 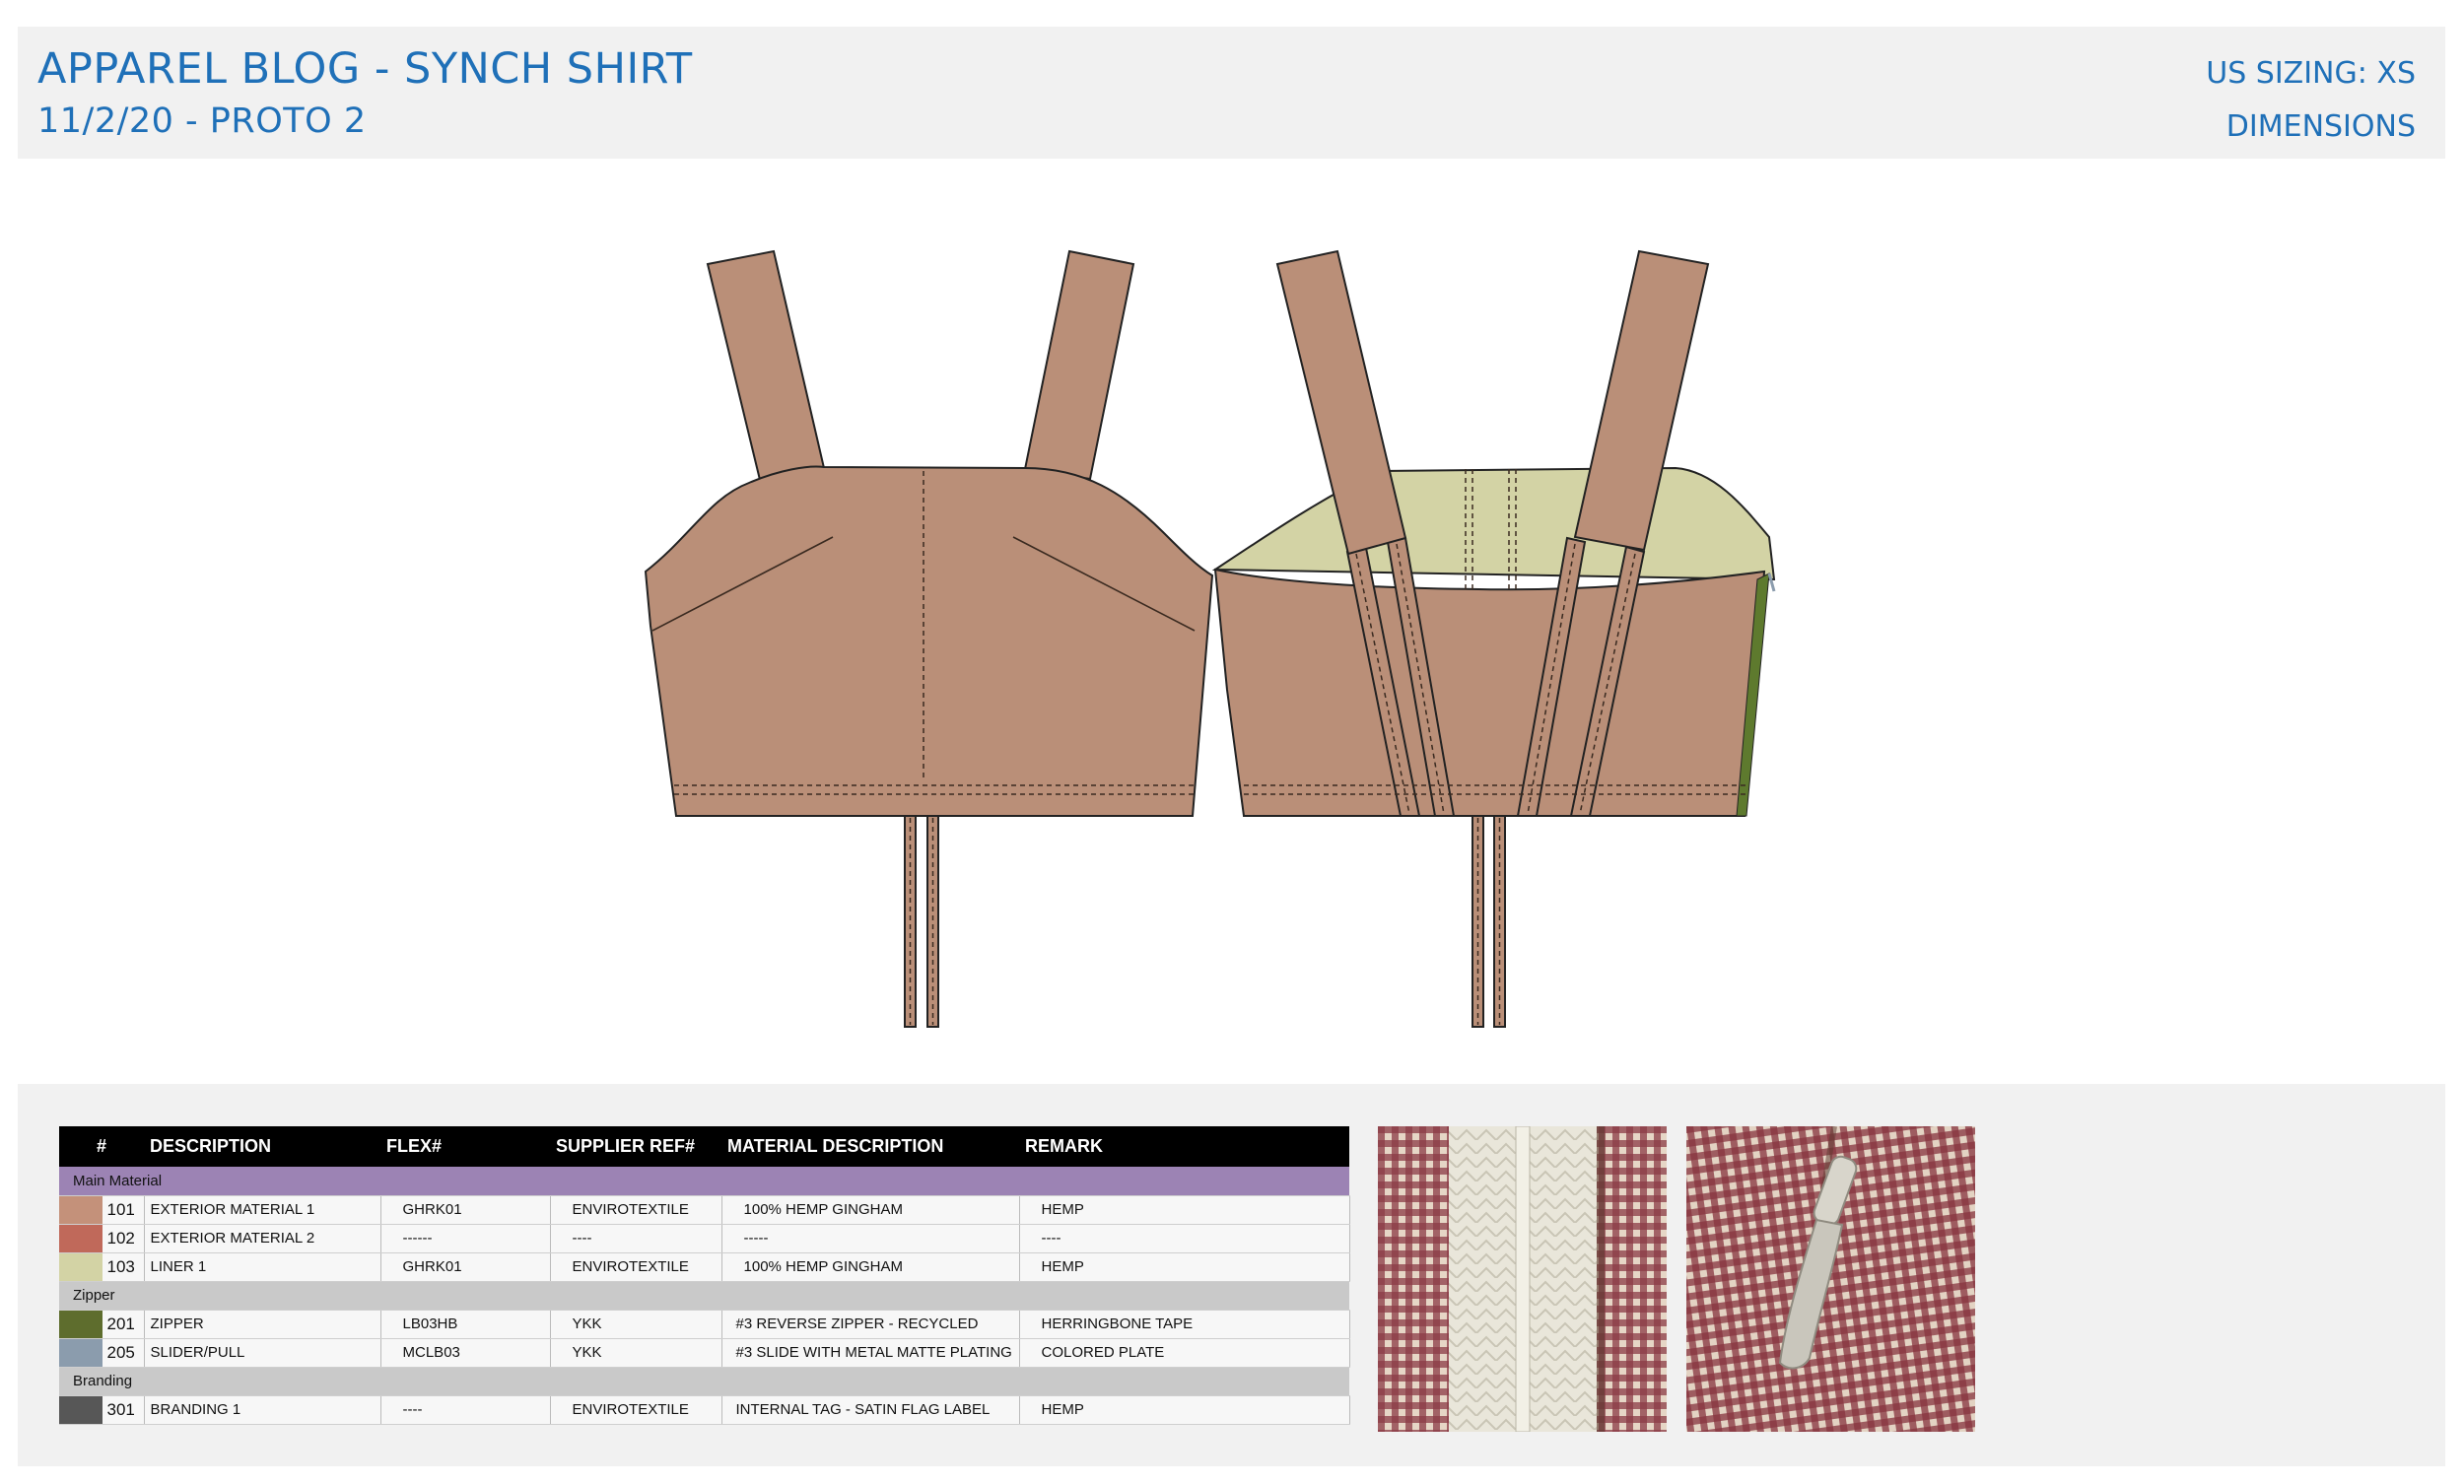 I want to click on front-right-strap, so click(x=1079, y=365).